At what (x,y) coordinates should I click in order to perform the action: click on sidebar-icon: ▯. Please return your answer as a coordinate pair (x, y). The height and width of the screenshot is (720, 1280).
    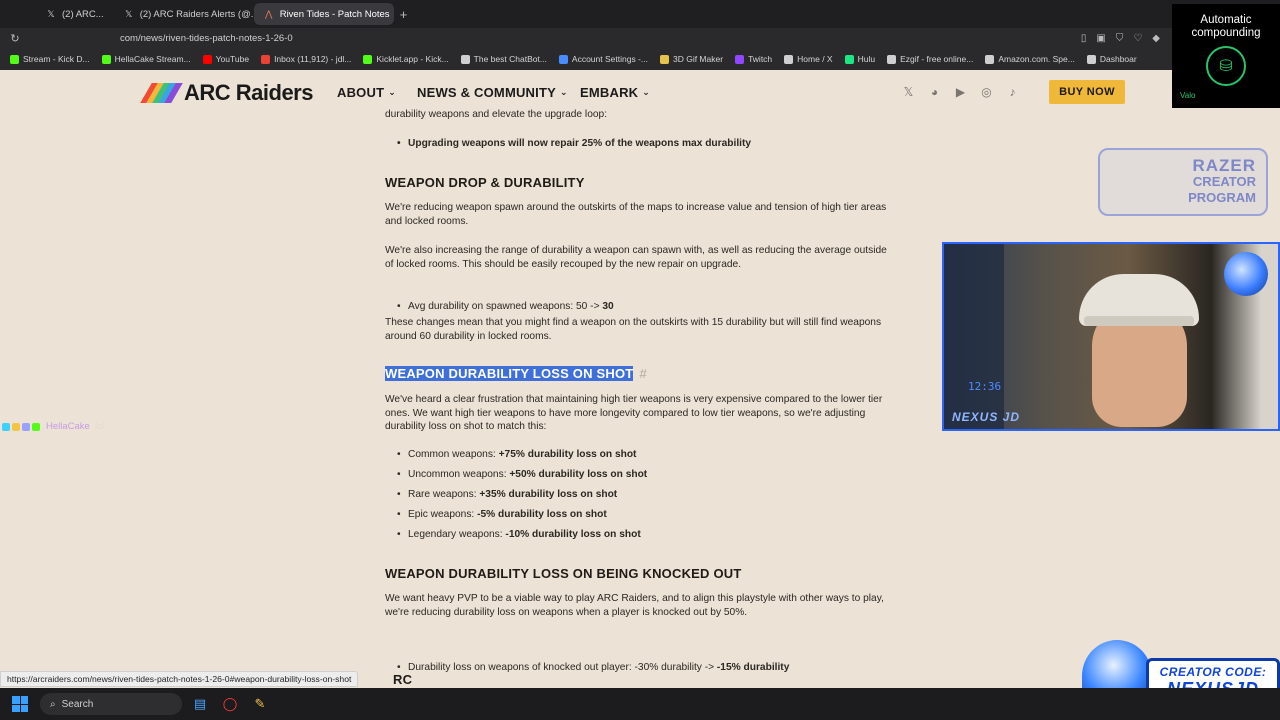
    Looking at the image, I should click on (1084, 38).